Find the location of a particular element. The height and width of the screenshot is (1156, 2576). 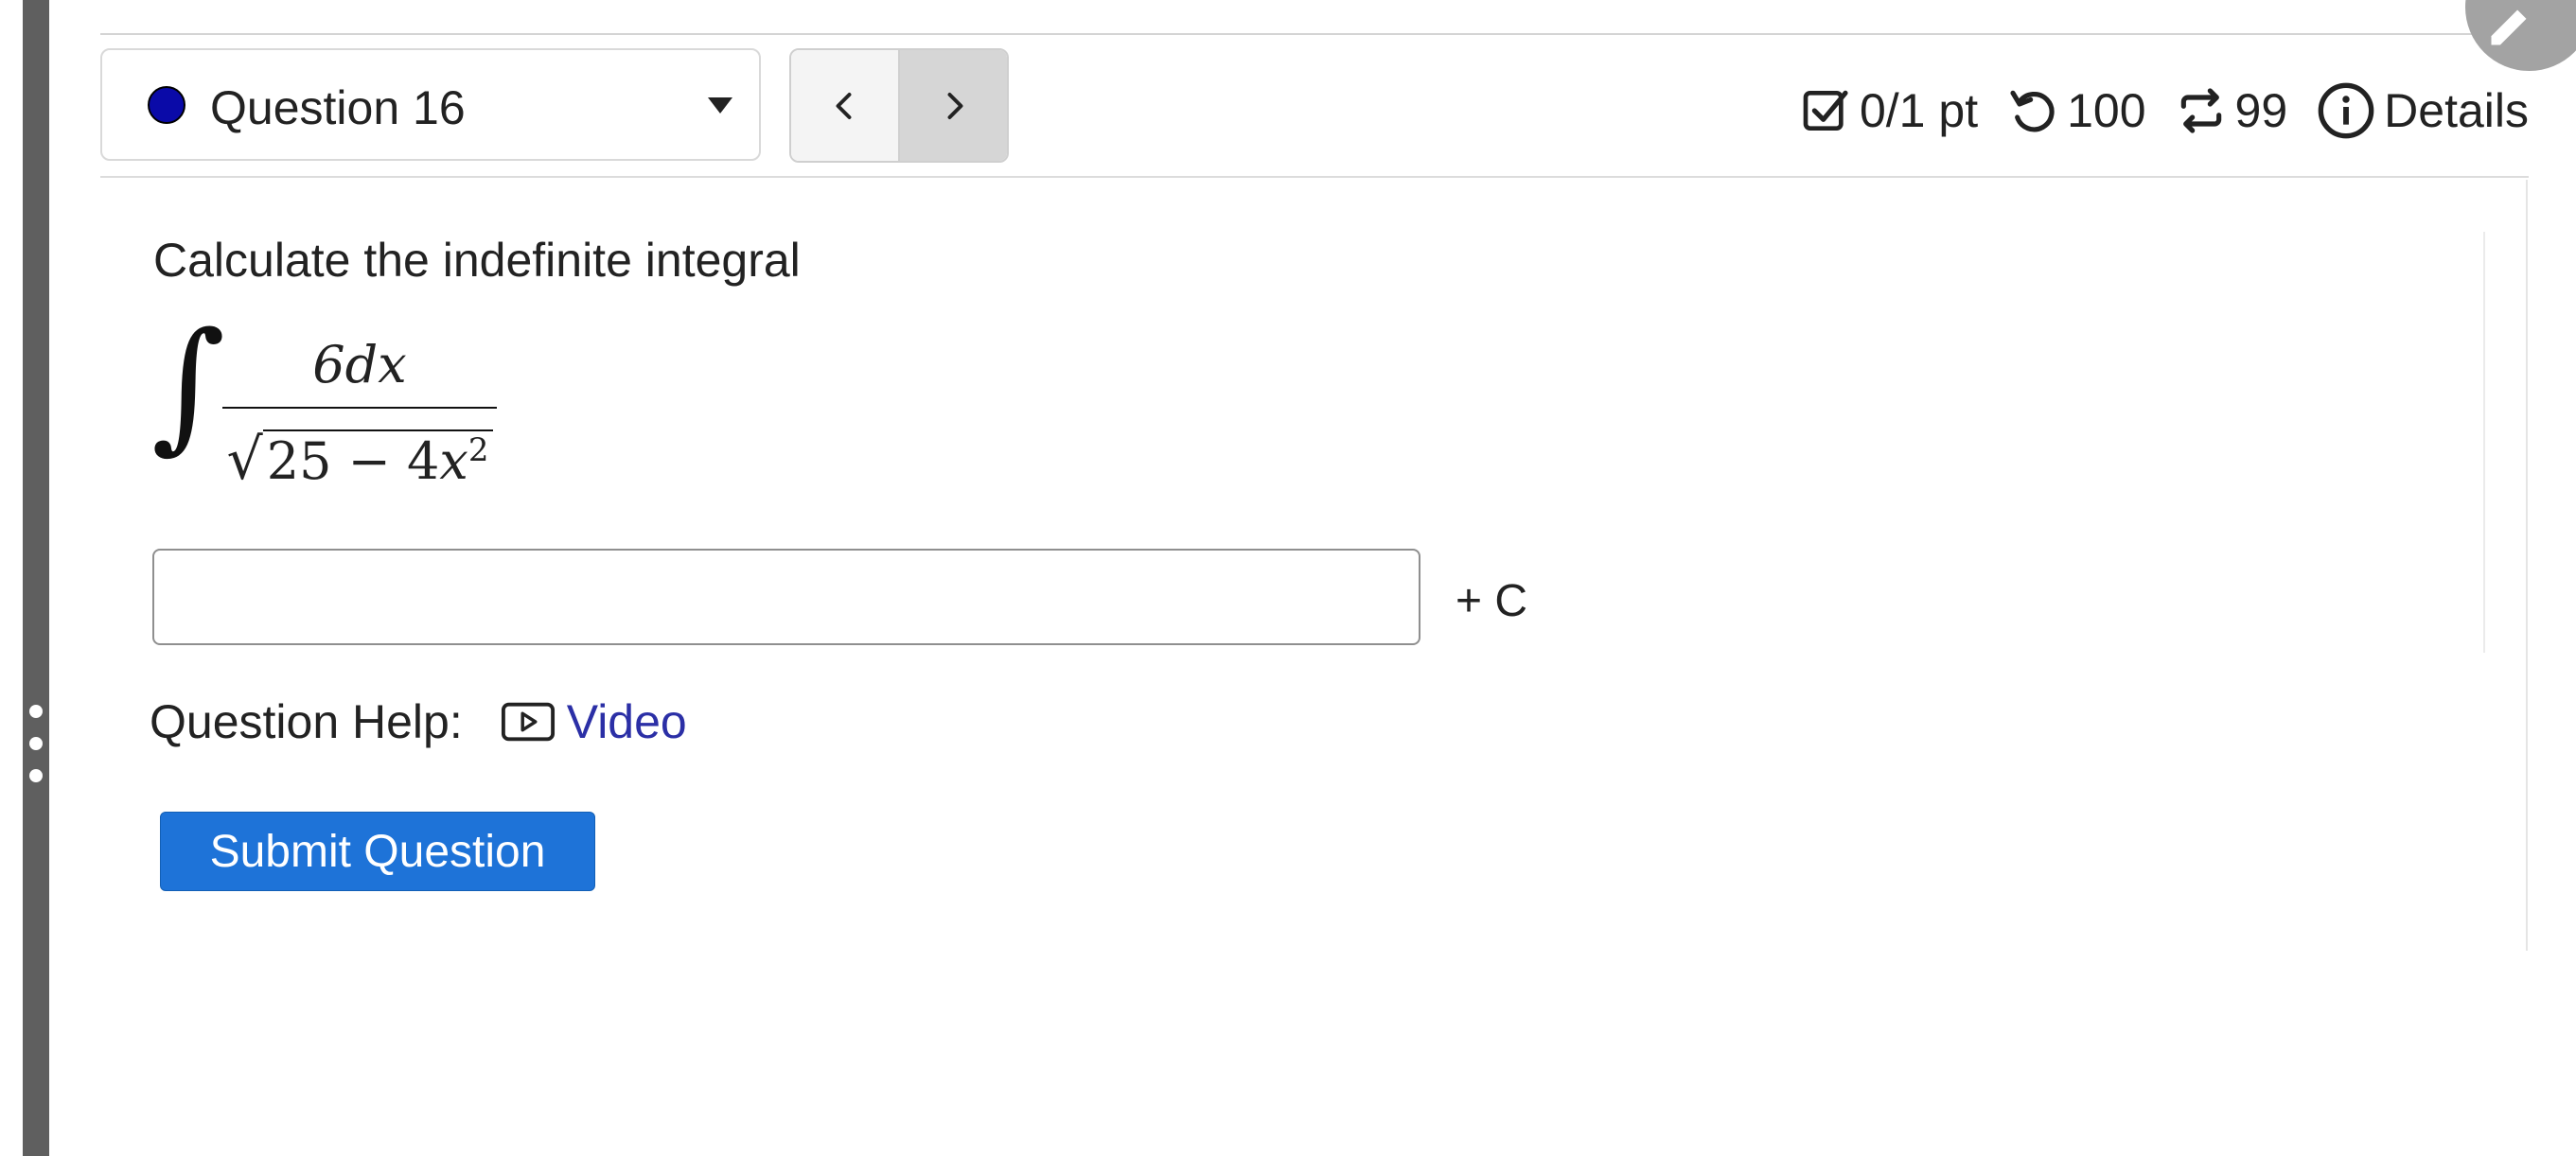

question-metrics: 0/1 pt 100 99 Details is located at coordinates (2150, 111).